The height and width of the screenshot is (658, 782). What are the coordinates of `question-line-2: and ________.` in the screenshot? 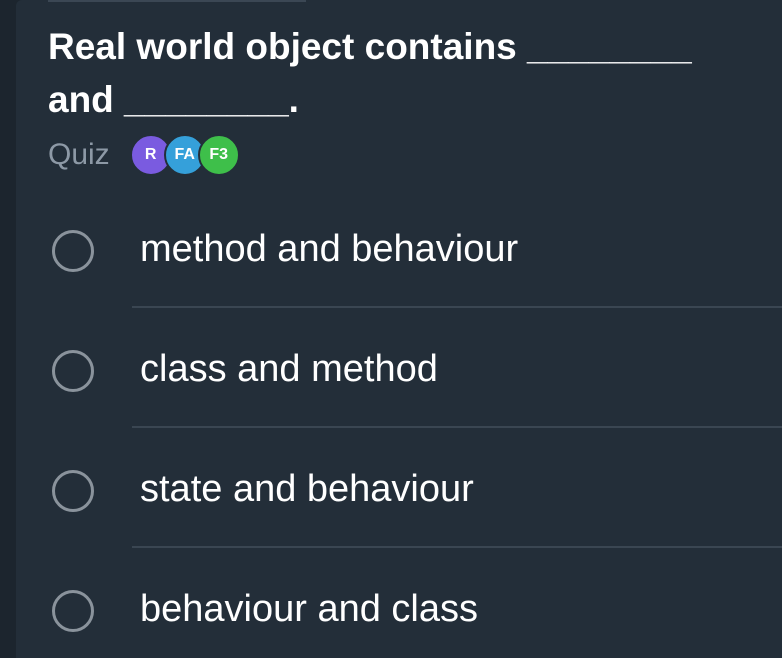 It's located at (173, 99).